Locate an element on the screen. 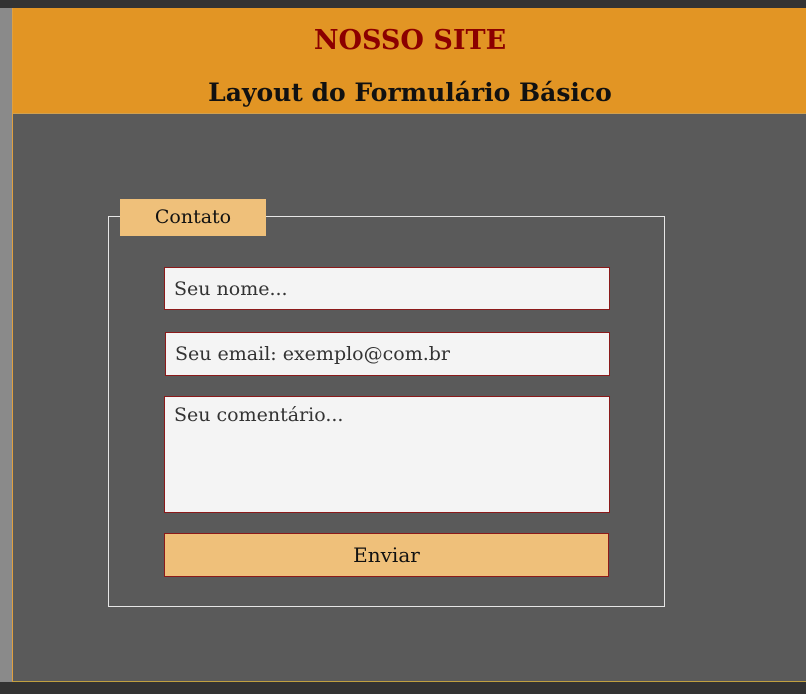 The width and height of the screenshot is (806, 694). window-bottom-edge is located at coordinates (403, 688).